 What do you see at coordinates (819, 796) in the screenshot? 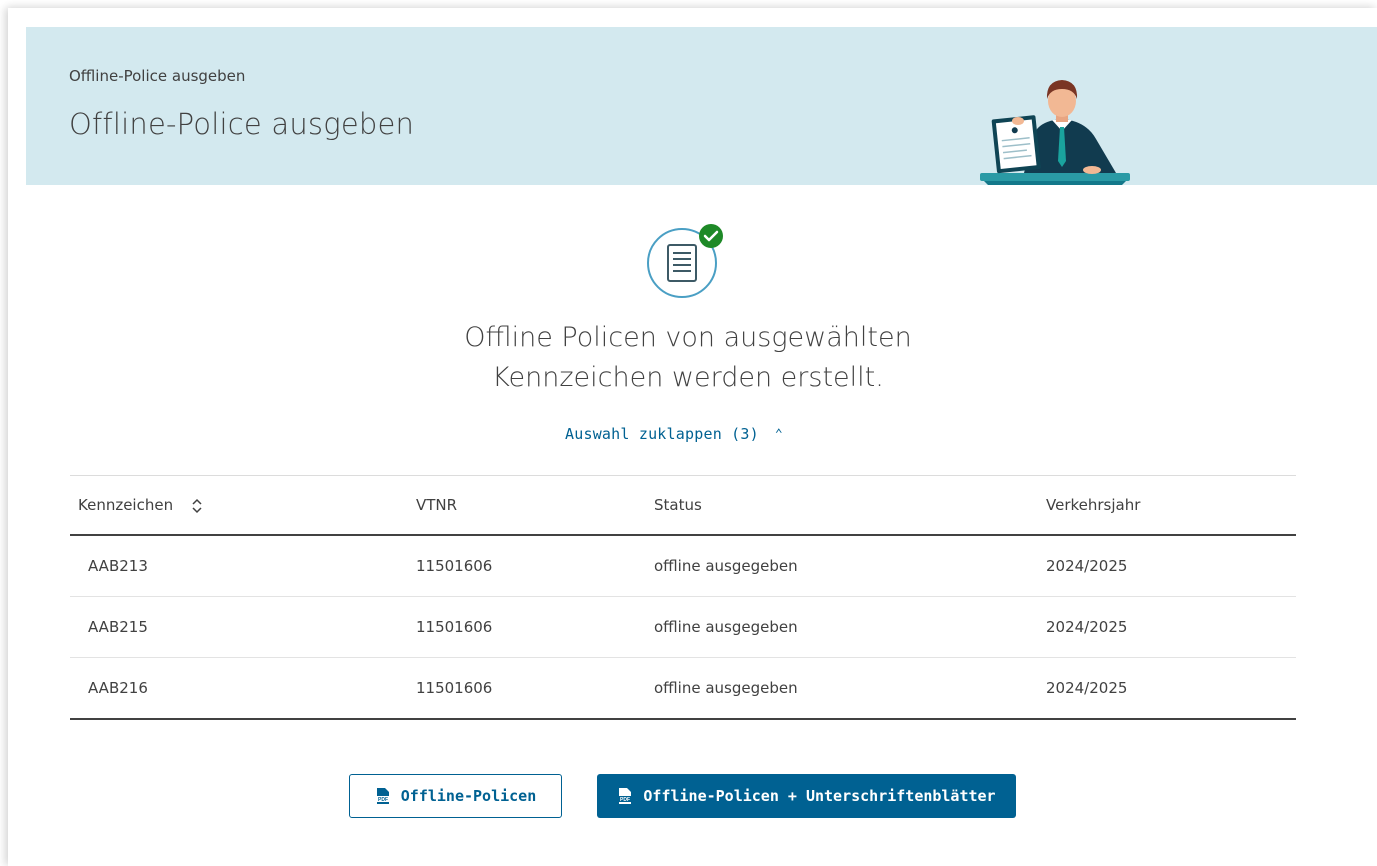
I see `download-policies-signatures-label: Offline-Policen + Unterschriftenblätter` at bounding box center [819, 796].